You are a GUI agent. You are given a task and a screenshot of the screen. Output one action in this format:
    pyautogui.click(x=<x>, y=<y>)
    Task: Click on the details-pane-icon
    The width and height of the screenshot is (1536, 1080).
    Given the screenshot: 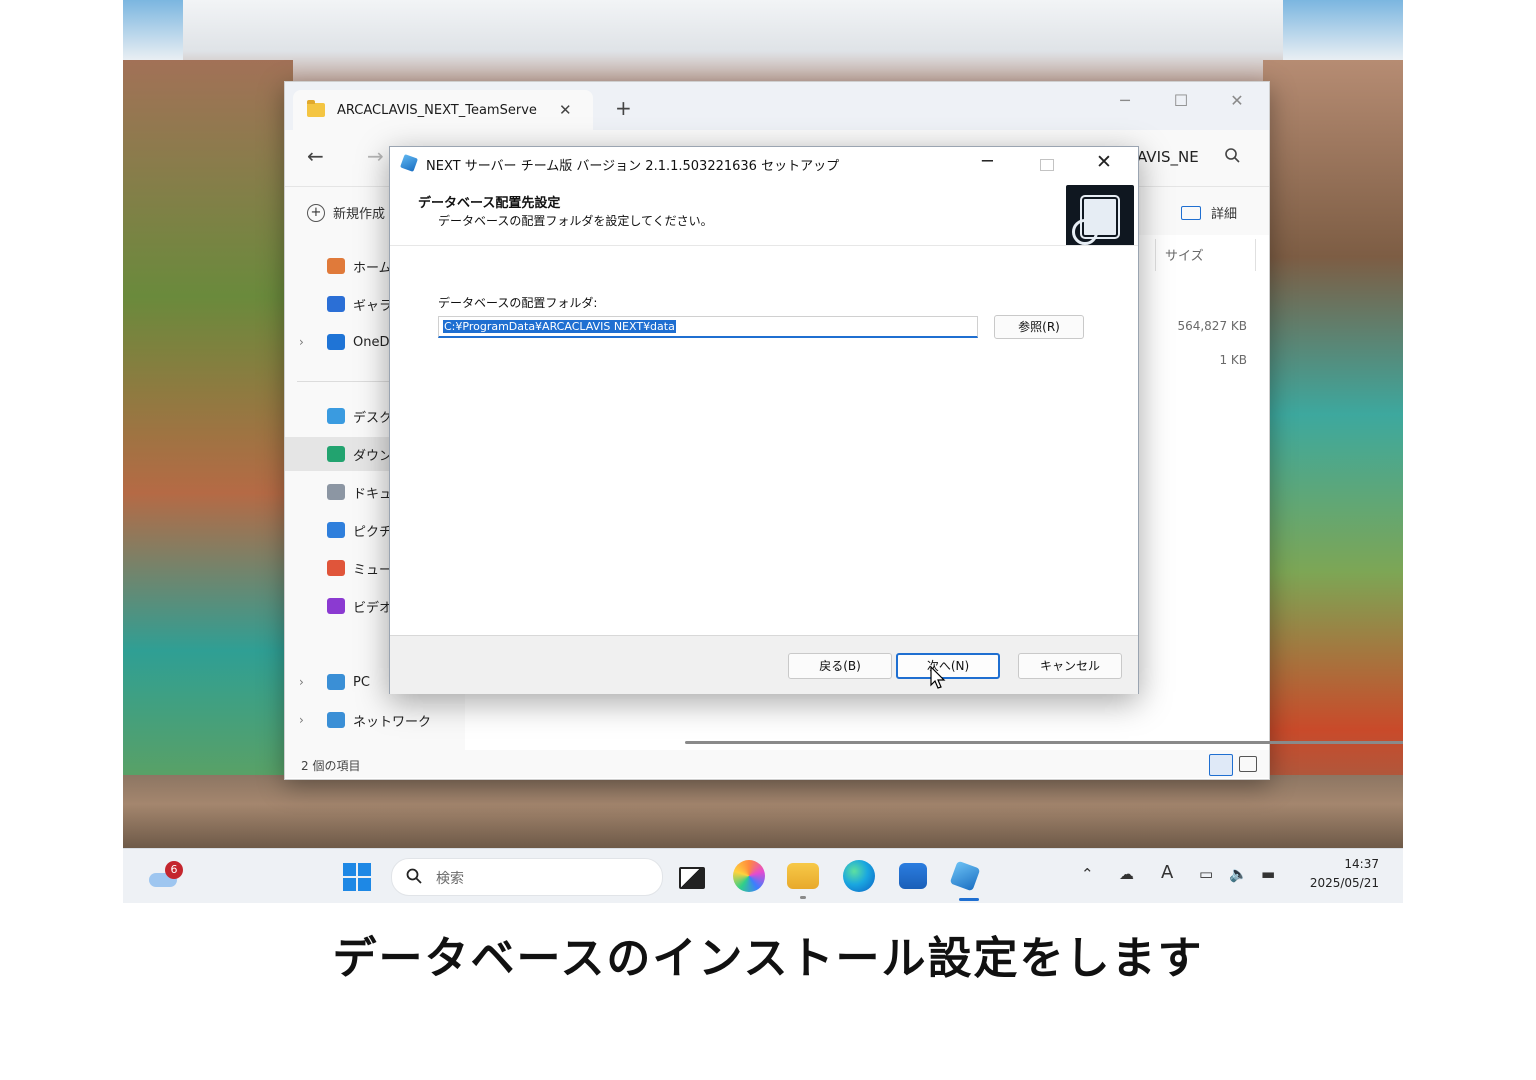 What is the action you would take?
    pyautogui.click(x=1191, y=212)
    